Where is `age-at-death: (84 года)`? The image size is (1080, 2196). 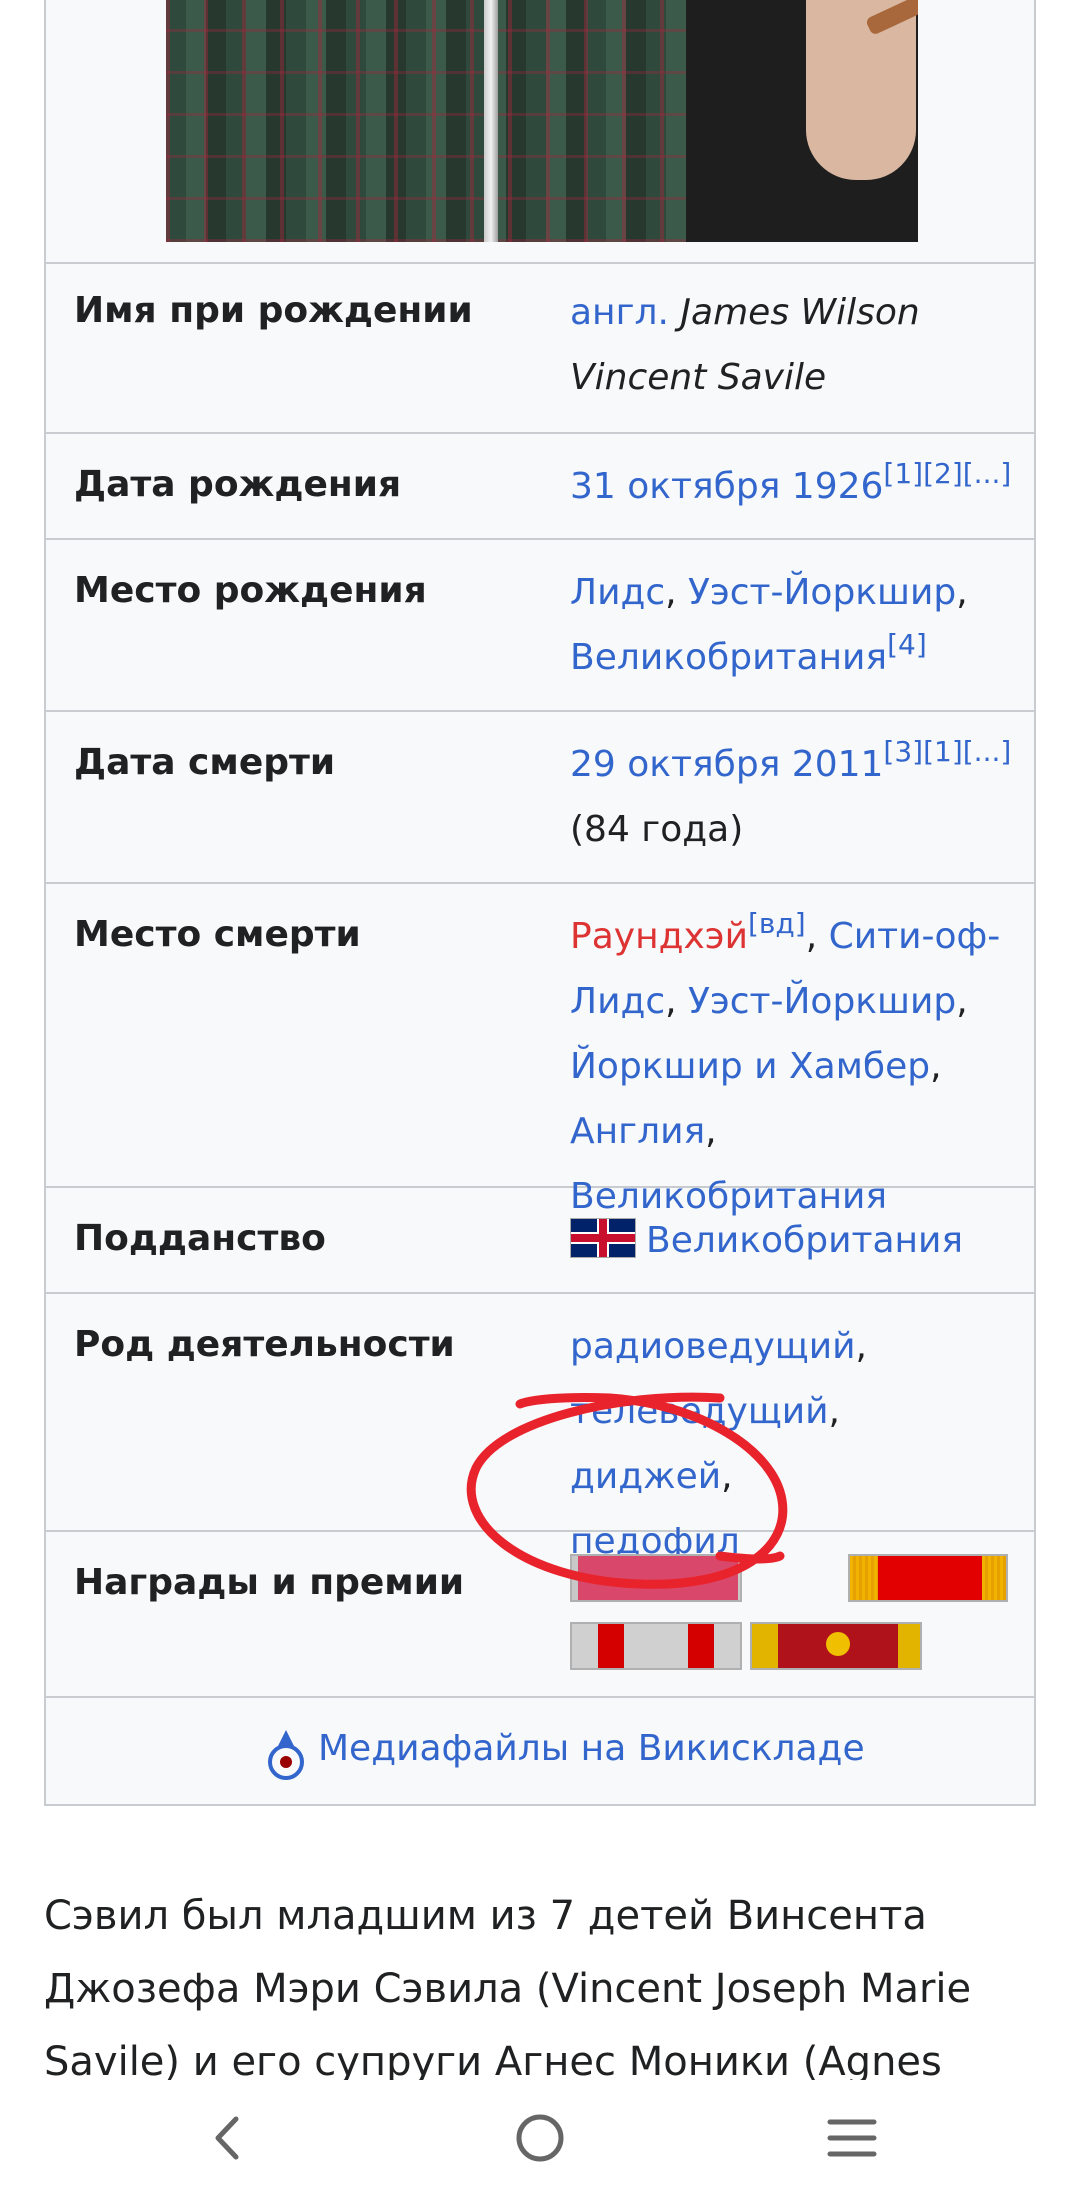 age-at-death: (84 года) is located at coordinates (657, 829).